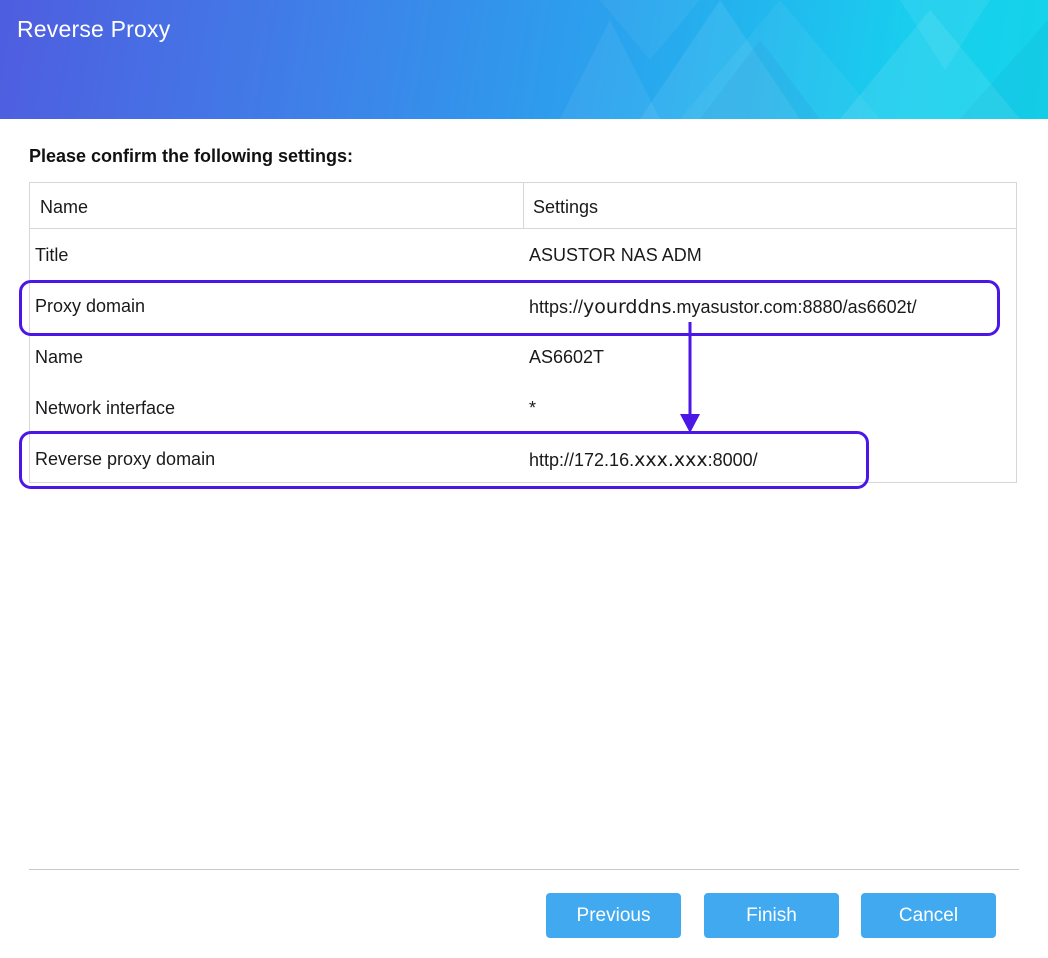 Image resolution: width=1048 pixels, height=958 pixels. What do you see at coordinates (771, 915) in the screenshot?
I see `finish-button: Finish` at bounding box center [771, 915].